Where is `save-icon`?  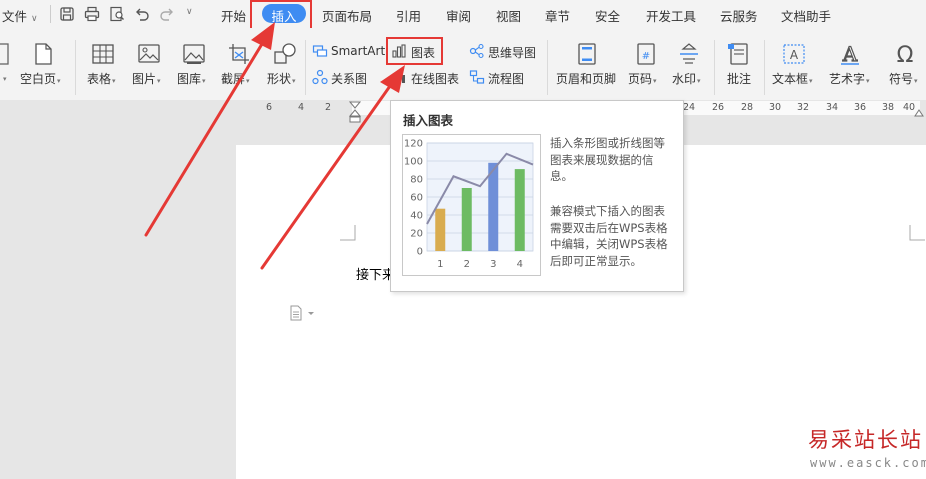
save-icon is located at coordinates (67, 14).